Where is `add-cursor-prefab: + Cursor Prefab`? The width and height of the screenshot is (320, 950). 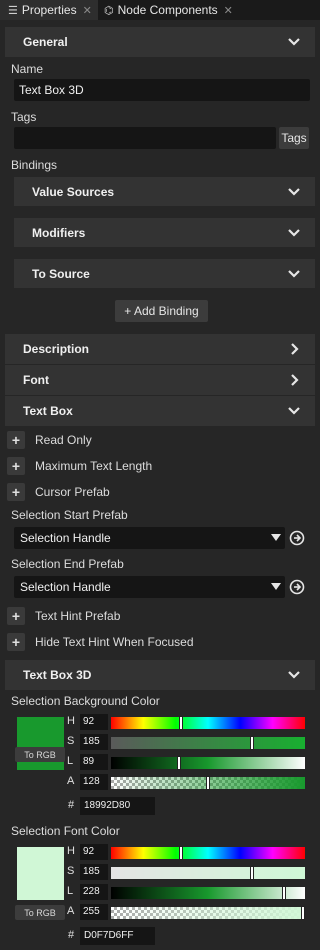
add-cursor-prefab: + Cursor Prefab is located at coordinates (58, 492).